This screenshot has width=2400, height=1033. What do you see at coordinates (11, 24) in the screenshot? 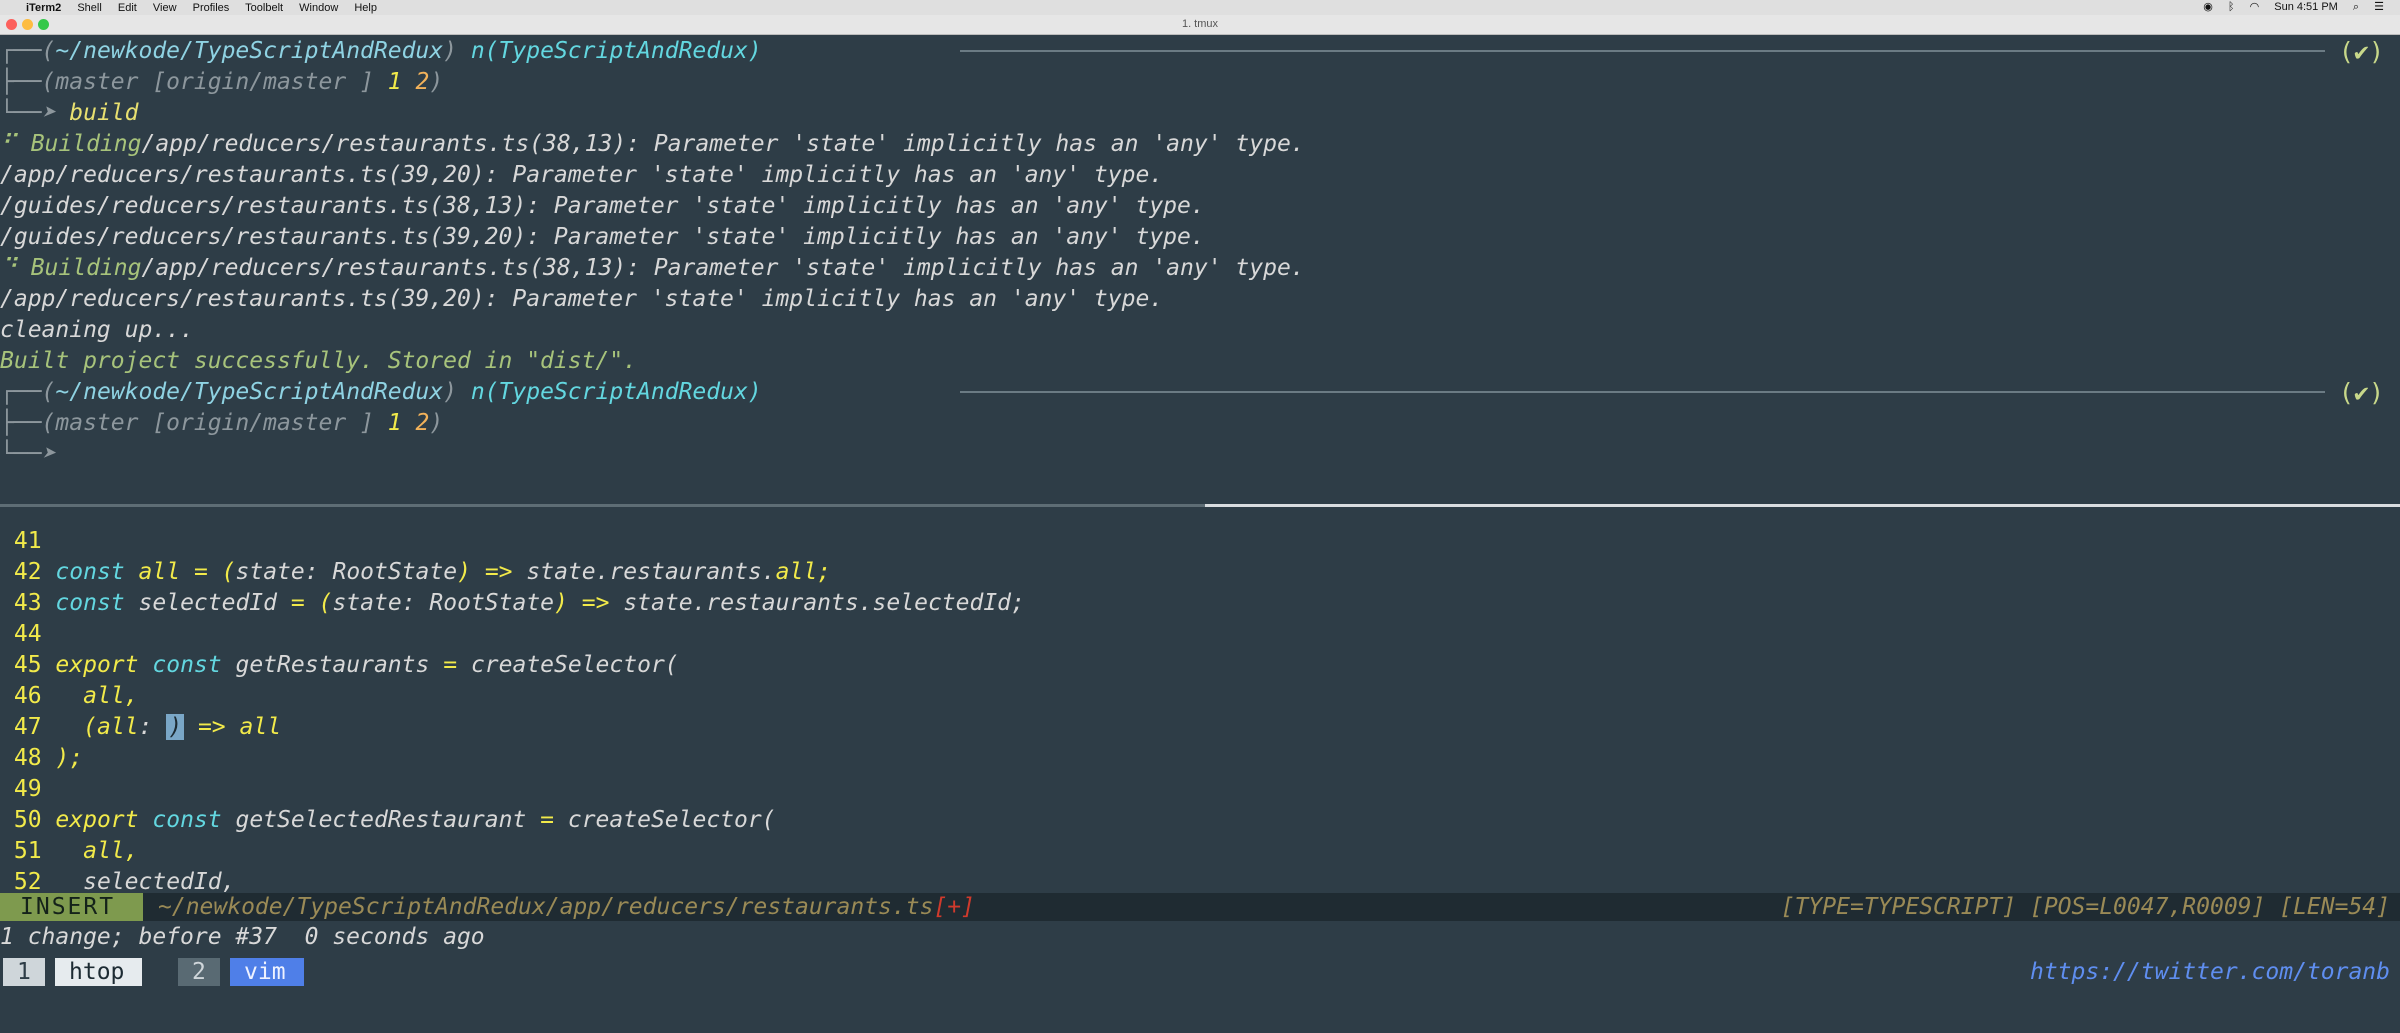
I see `close-window-button` at bounding box center [11, 24].